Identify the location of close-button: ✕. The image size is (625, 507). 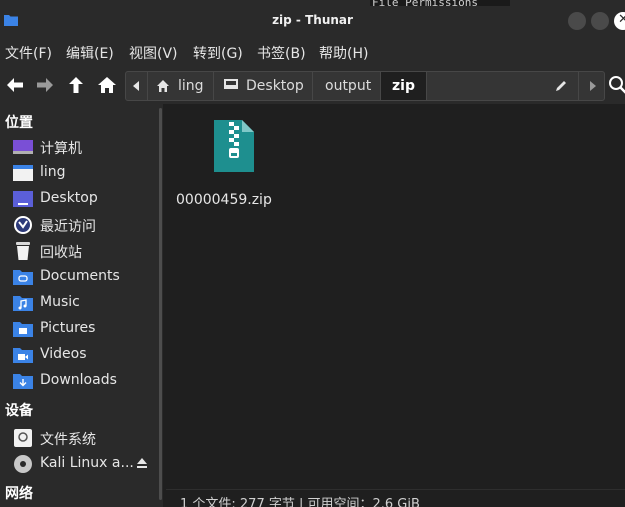
(619, 21).